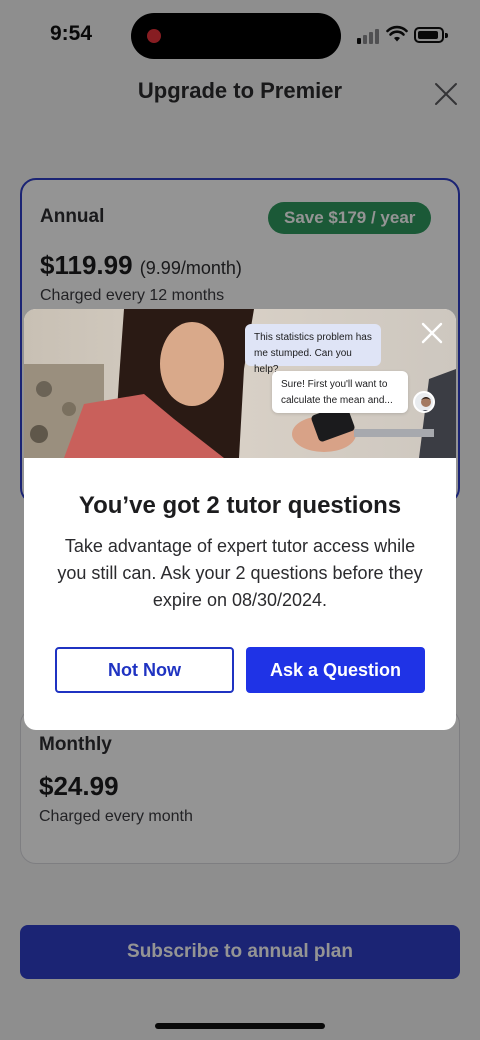  What do you see at coordinates (335, 670) in the screenshot?
I see `ask-question-button: Ask a Question` at bounding box center [335, 670].